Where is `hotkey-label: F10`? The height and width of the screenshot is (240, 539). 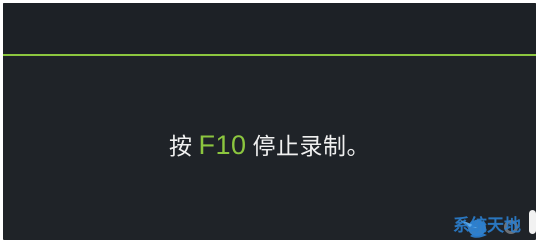
hotkey-label: F10 is located at coordinates (222, 145).